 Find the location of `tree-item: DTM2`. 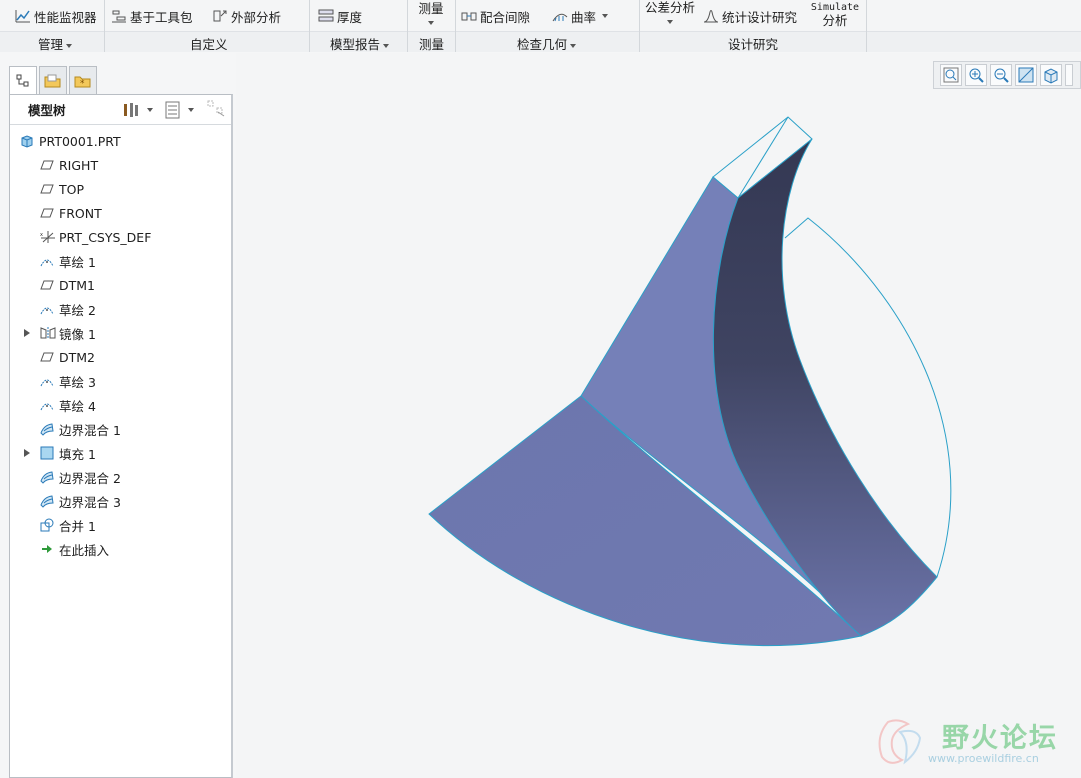

tree-item: DTM2 is located at coordinates (67, 357).